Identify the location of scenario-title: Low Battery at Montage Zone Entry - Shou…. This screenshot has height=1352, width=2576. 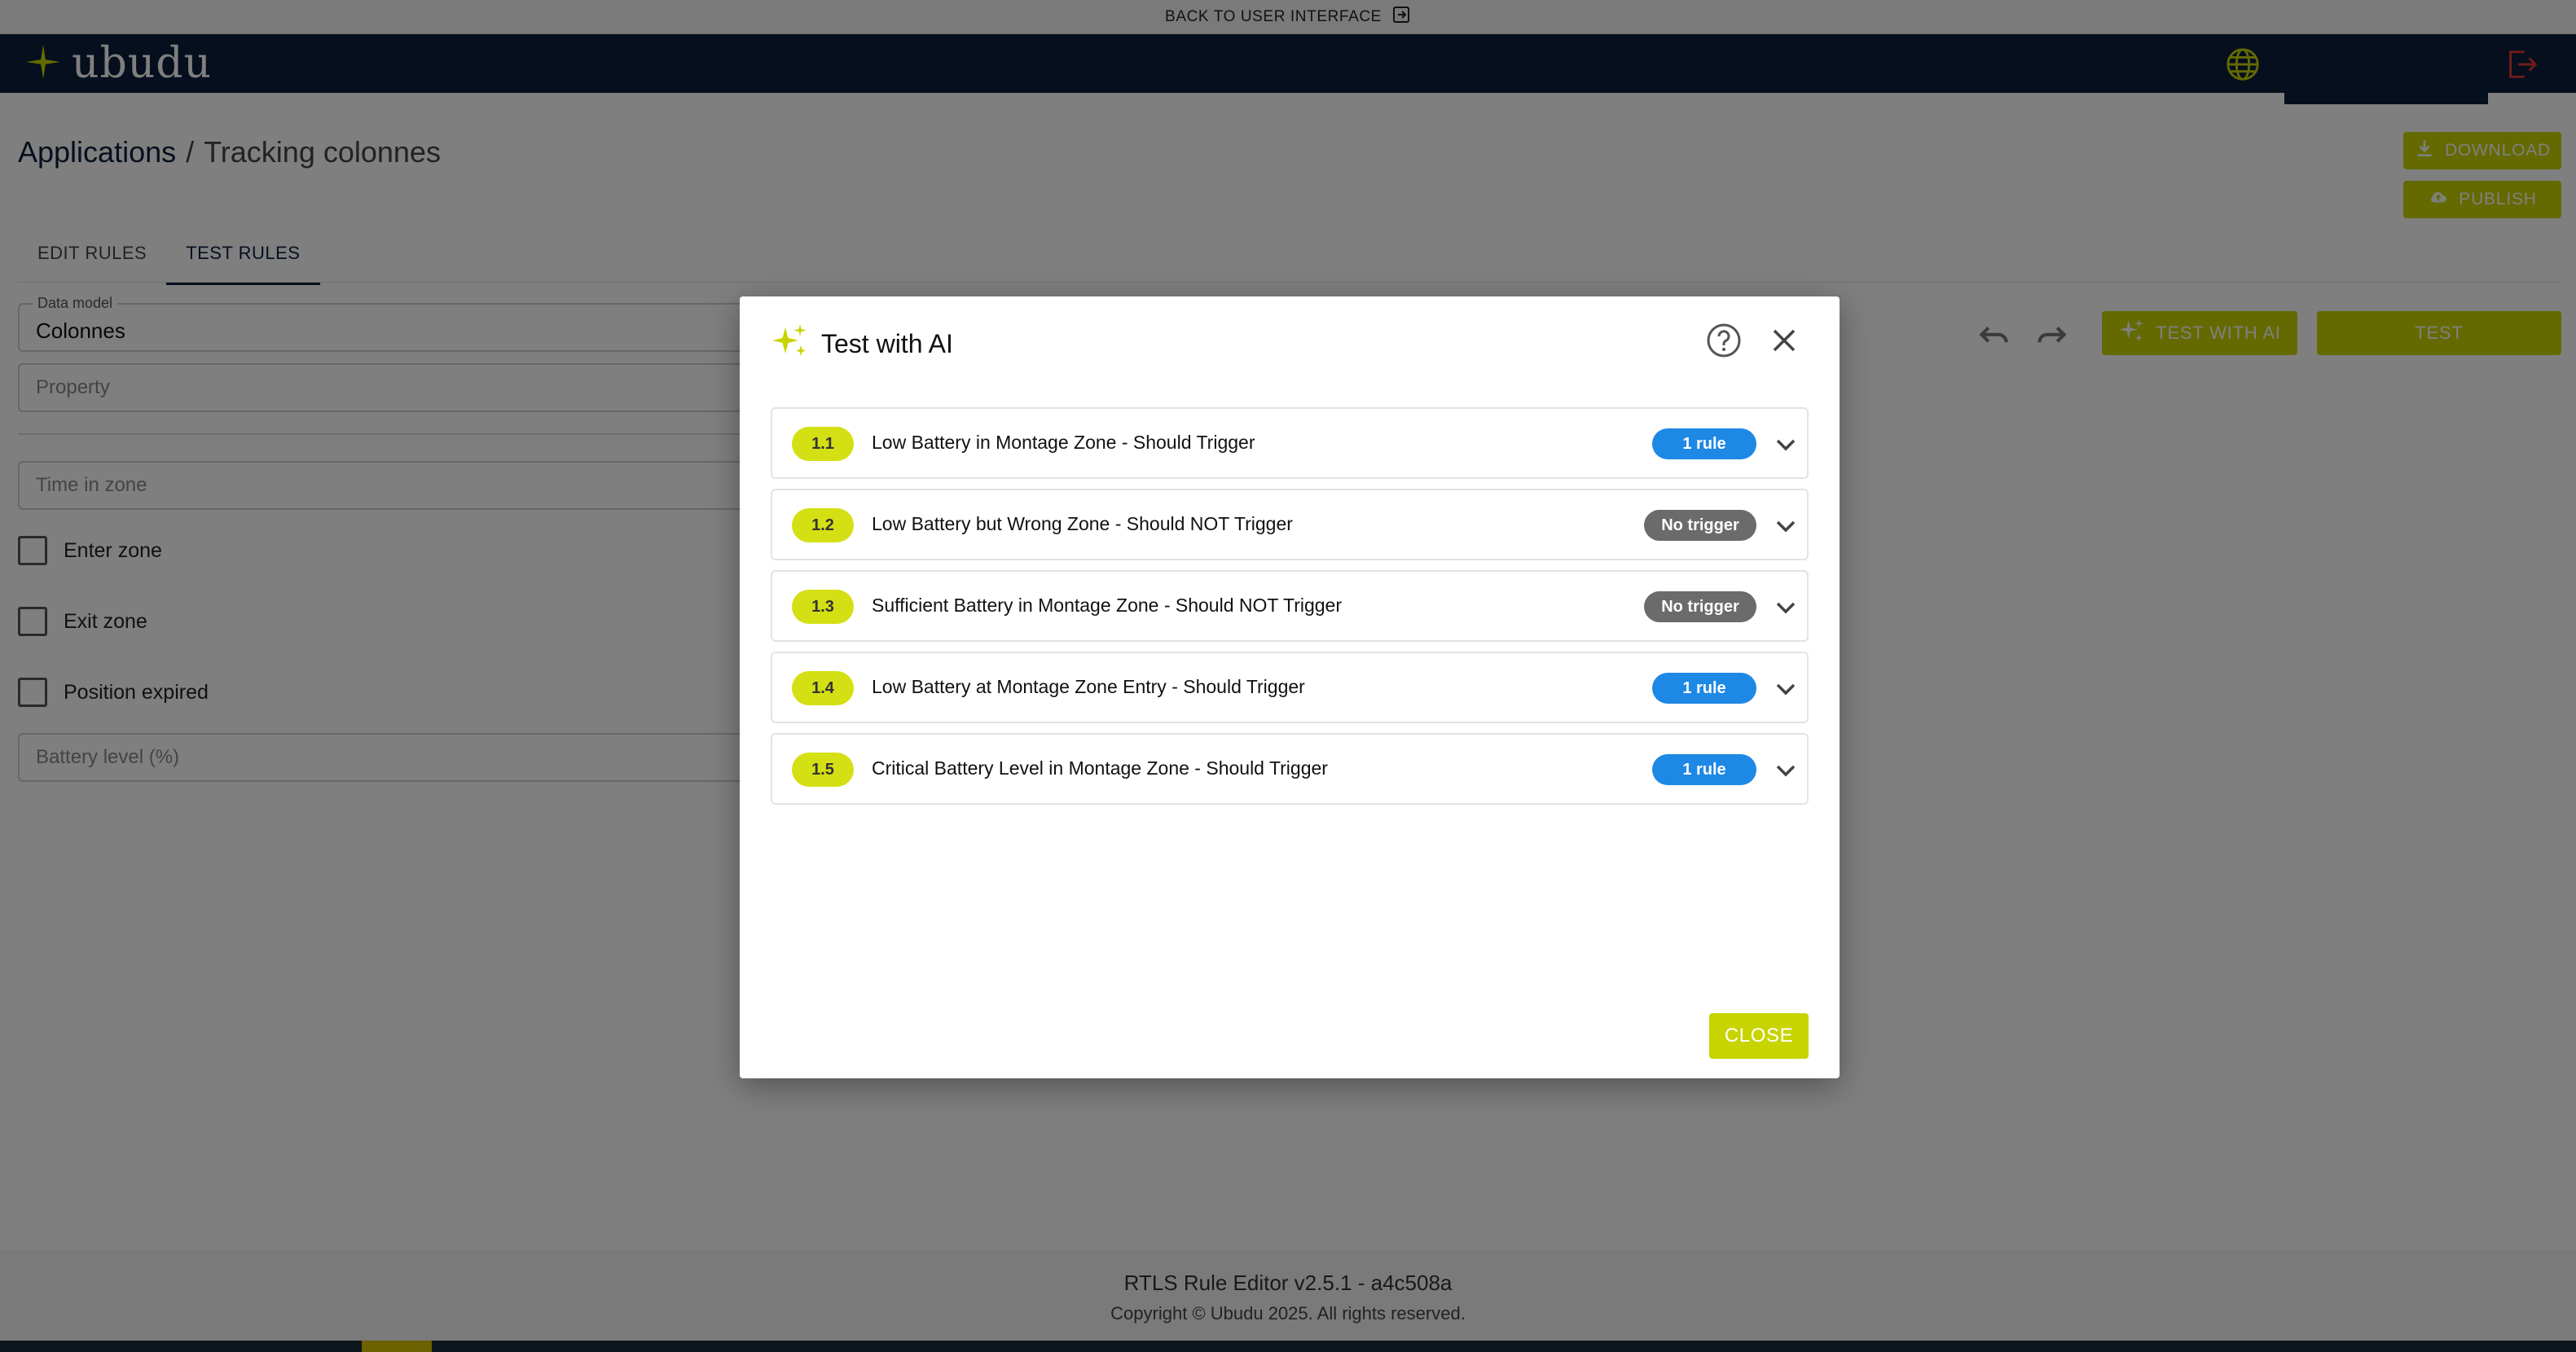
(1088, 686).